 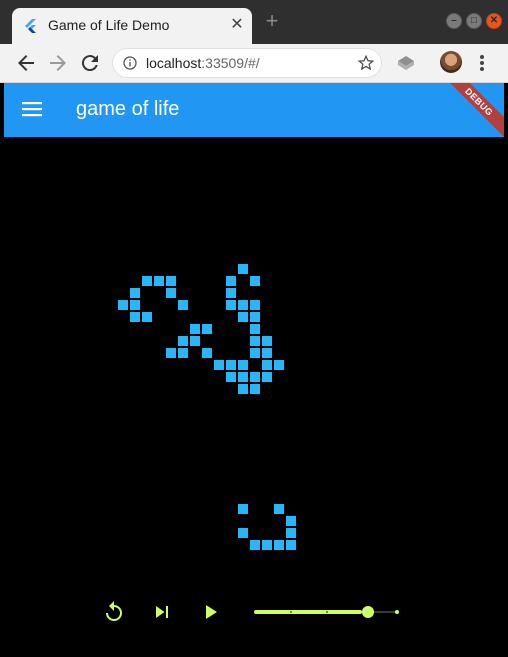 I want to click on title-bar: Game of Life Demo ✕ + – □ ✕, so click(x=254, y=22).